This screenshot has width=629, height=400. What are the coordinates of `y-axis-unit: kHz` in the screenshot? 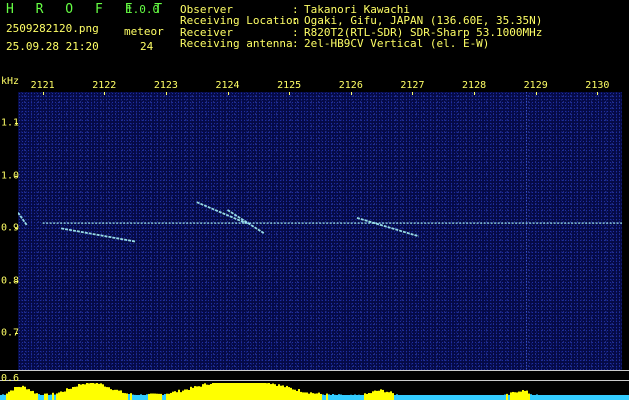 It's located at (10, 81).